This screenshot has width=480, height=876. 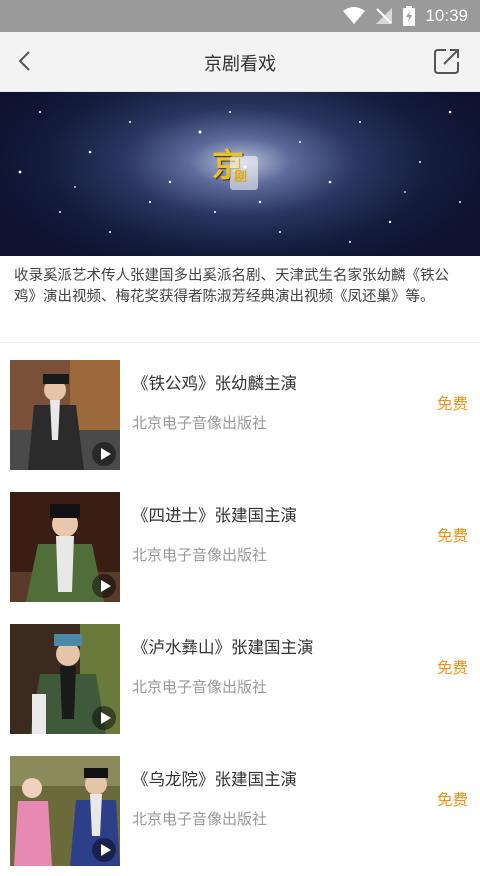 I want to click on list-item: 《铁公鸡》张幼麟主演 北京电子音像出版社 免费, so click(x=240, y=420).